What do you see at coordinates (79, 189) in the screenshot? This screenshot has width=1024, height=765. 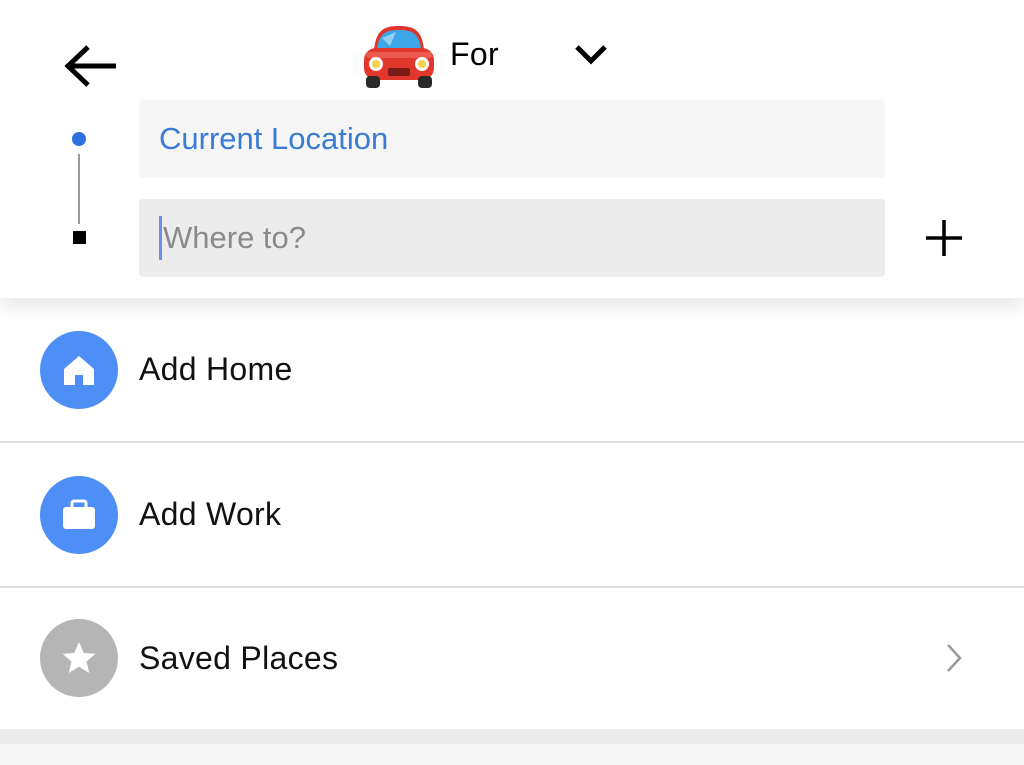 I see `route-connector` at bounding box center [79, 189].